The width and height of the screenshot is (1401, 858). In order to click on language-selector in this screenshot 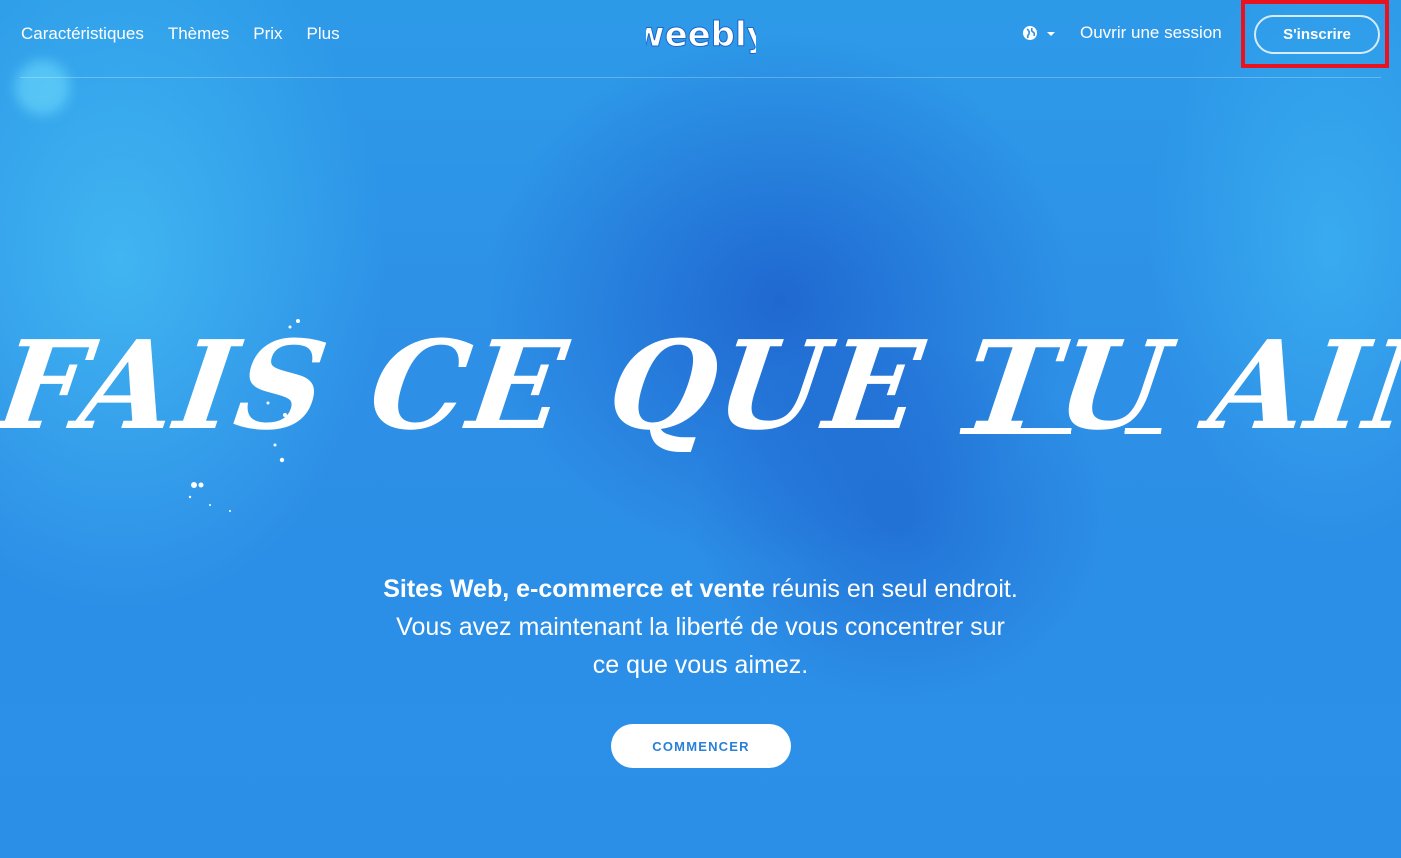, I will do `click(1041, 34)`.